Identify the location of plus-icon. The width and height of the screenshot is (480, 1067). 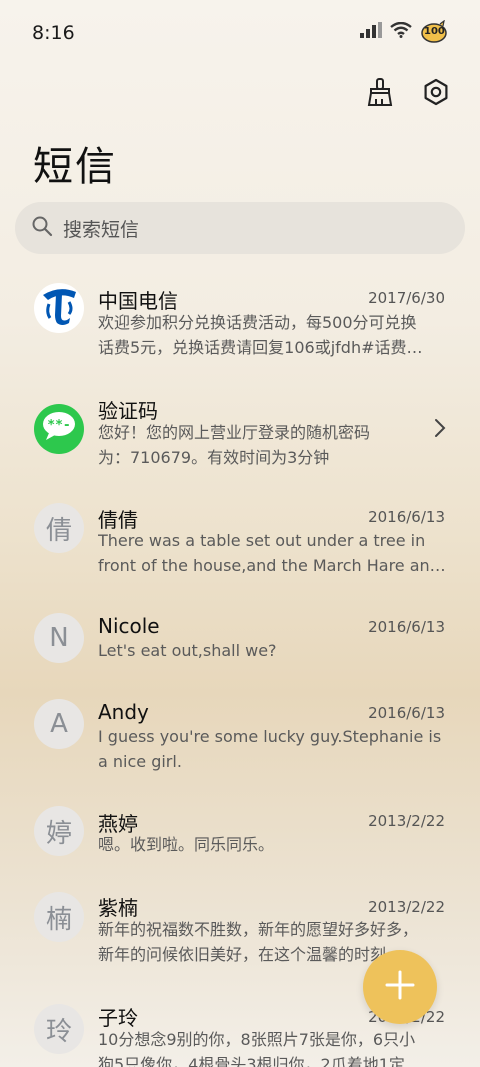
(400, 987).